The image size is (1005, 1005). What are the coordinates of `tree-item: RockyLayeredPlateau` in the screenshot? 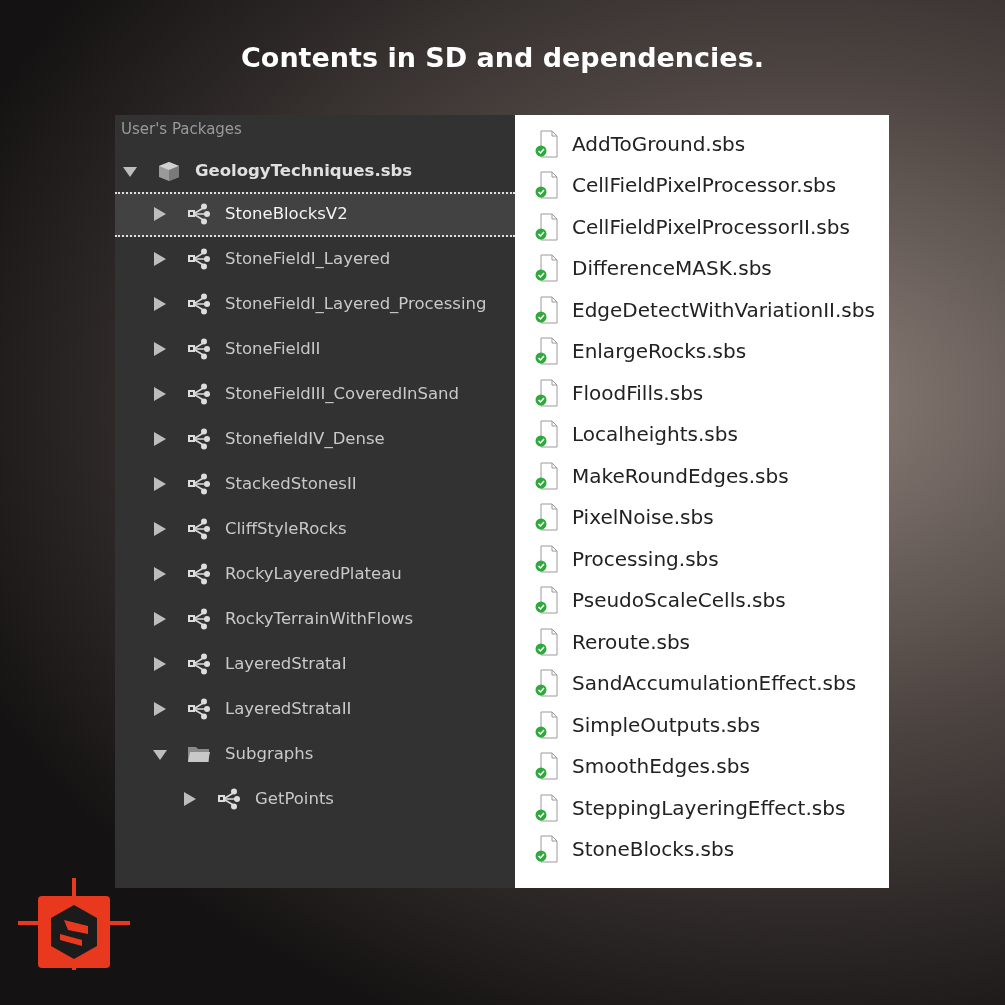 It's located at (315, 574).